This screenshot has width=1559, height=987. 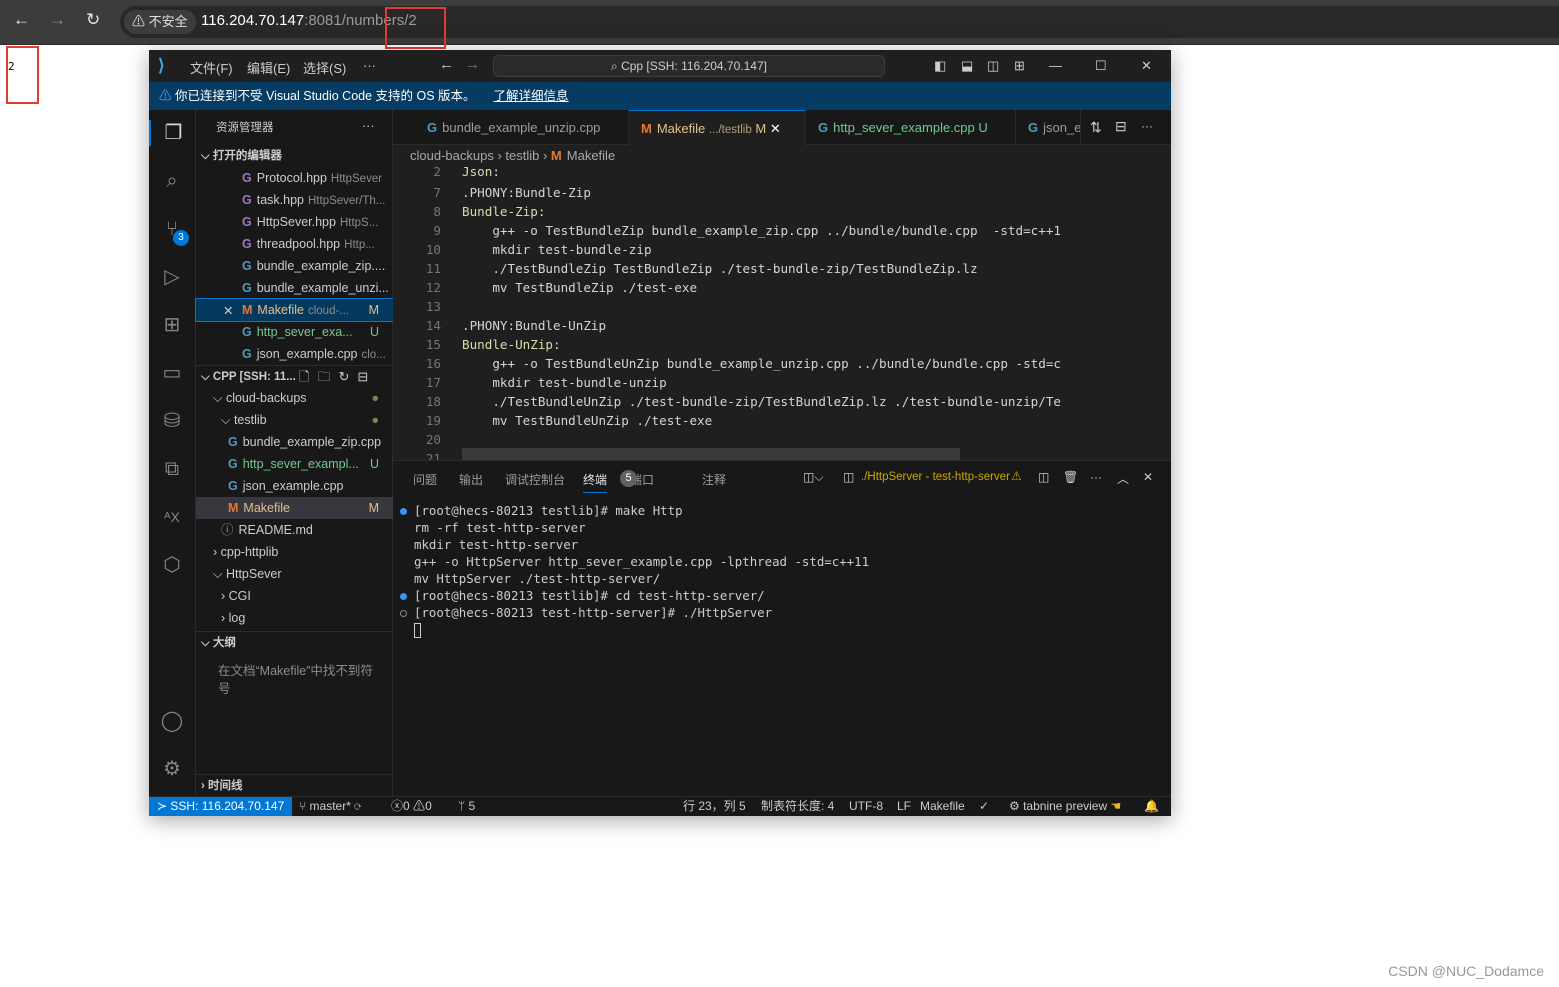 I want to click on panel-tab: 调试控制台, so click(x=535, y=479).